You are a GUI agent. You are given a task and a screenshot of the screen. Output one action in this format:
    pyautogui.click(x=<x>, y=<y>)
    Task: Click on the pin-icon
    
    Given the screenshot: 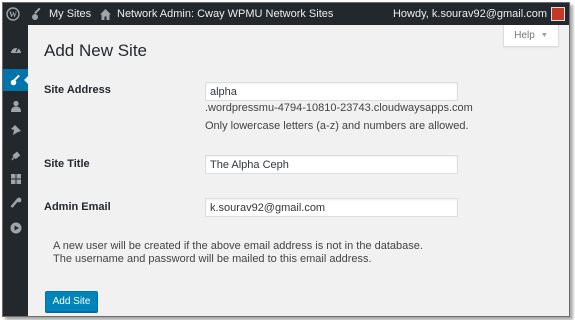 What is the action you would take?
    pyautogui.click(x=15, y=130)
    